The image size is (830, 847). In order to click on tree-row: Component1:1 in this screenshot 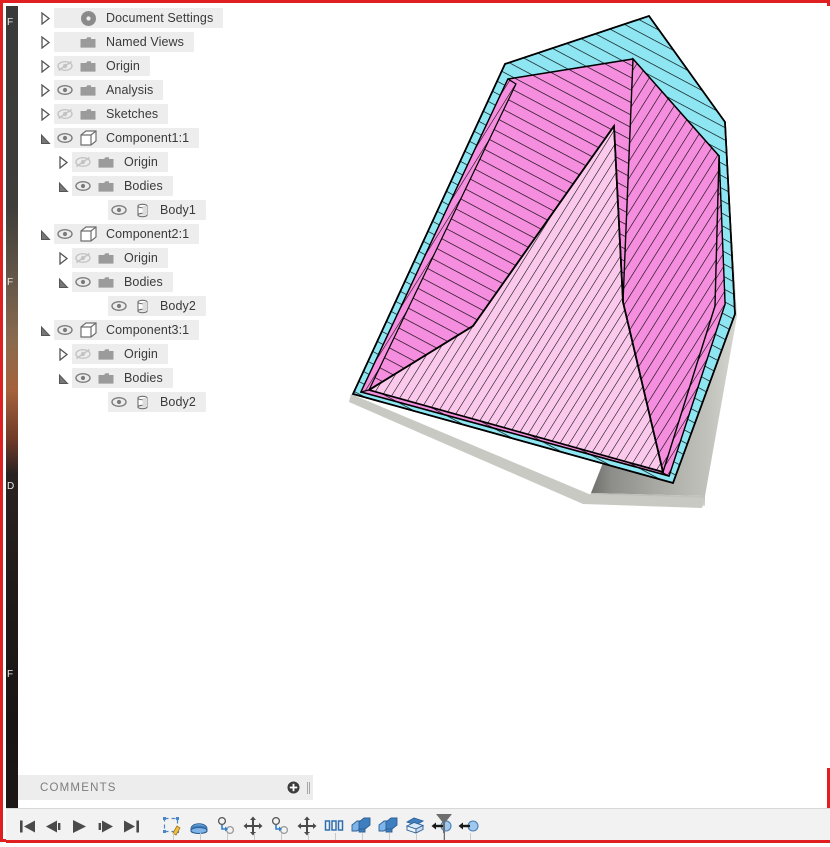, I will do `click(174, 138)`.